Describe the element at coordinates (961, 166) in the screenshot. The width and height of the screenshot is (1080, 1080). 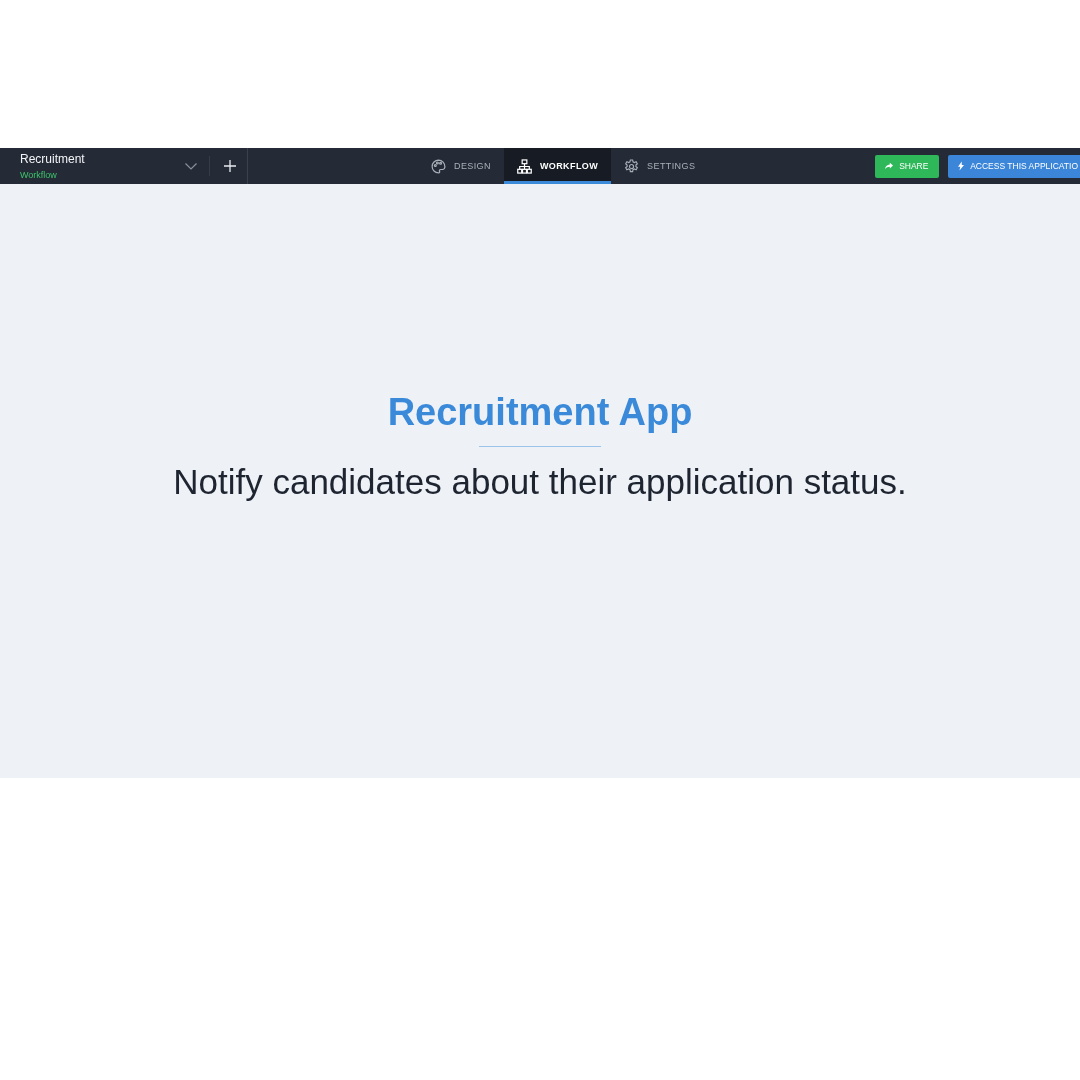
I see `lightning-icon` at that location.